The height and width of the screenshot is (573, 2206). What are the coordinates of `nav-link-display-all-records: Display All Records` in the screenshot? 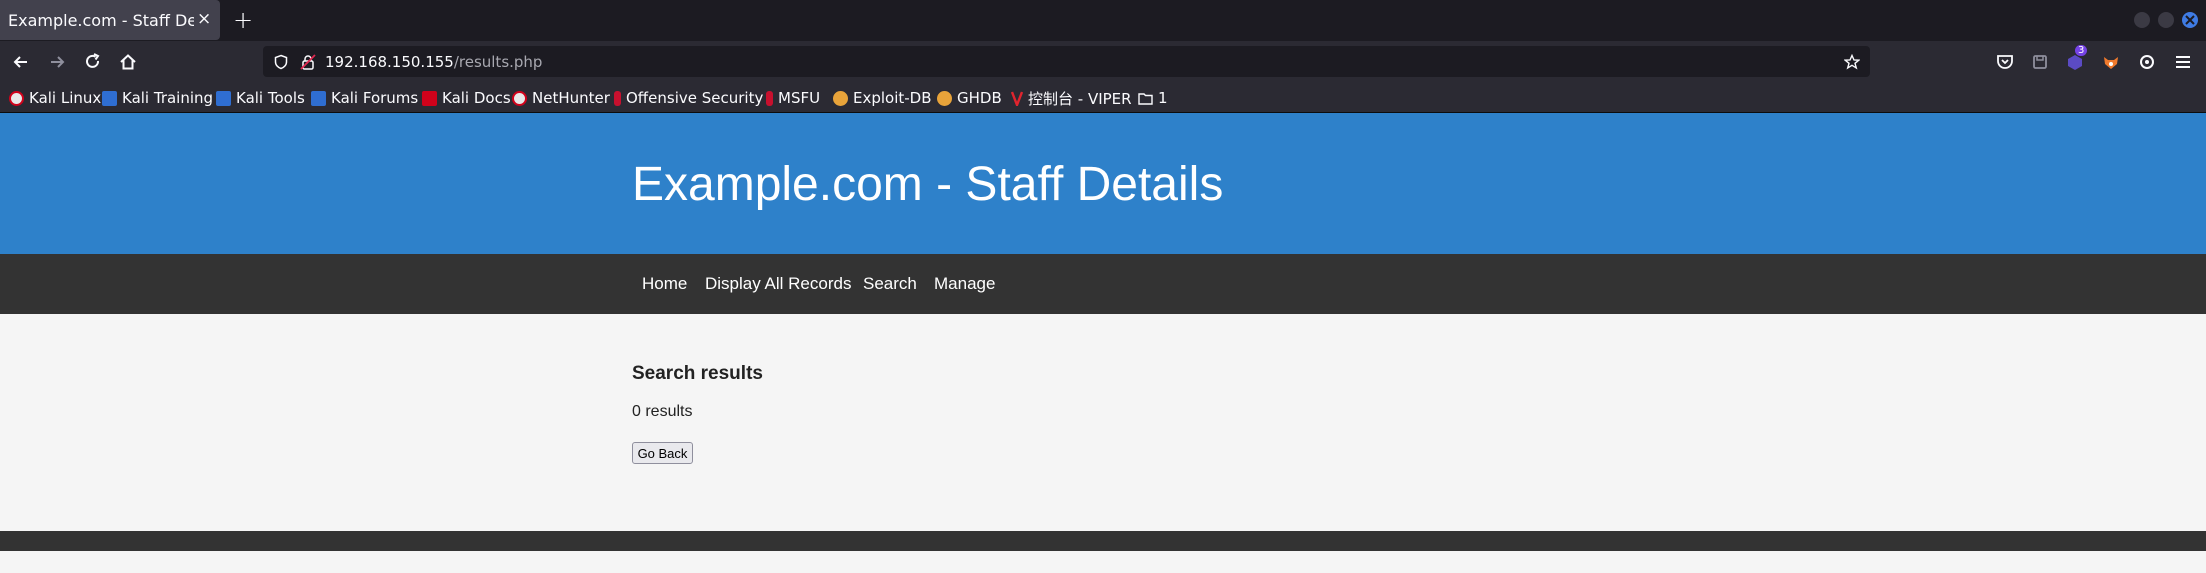 It's located at (778, 284).